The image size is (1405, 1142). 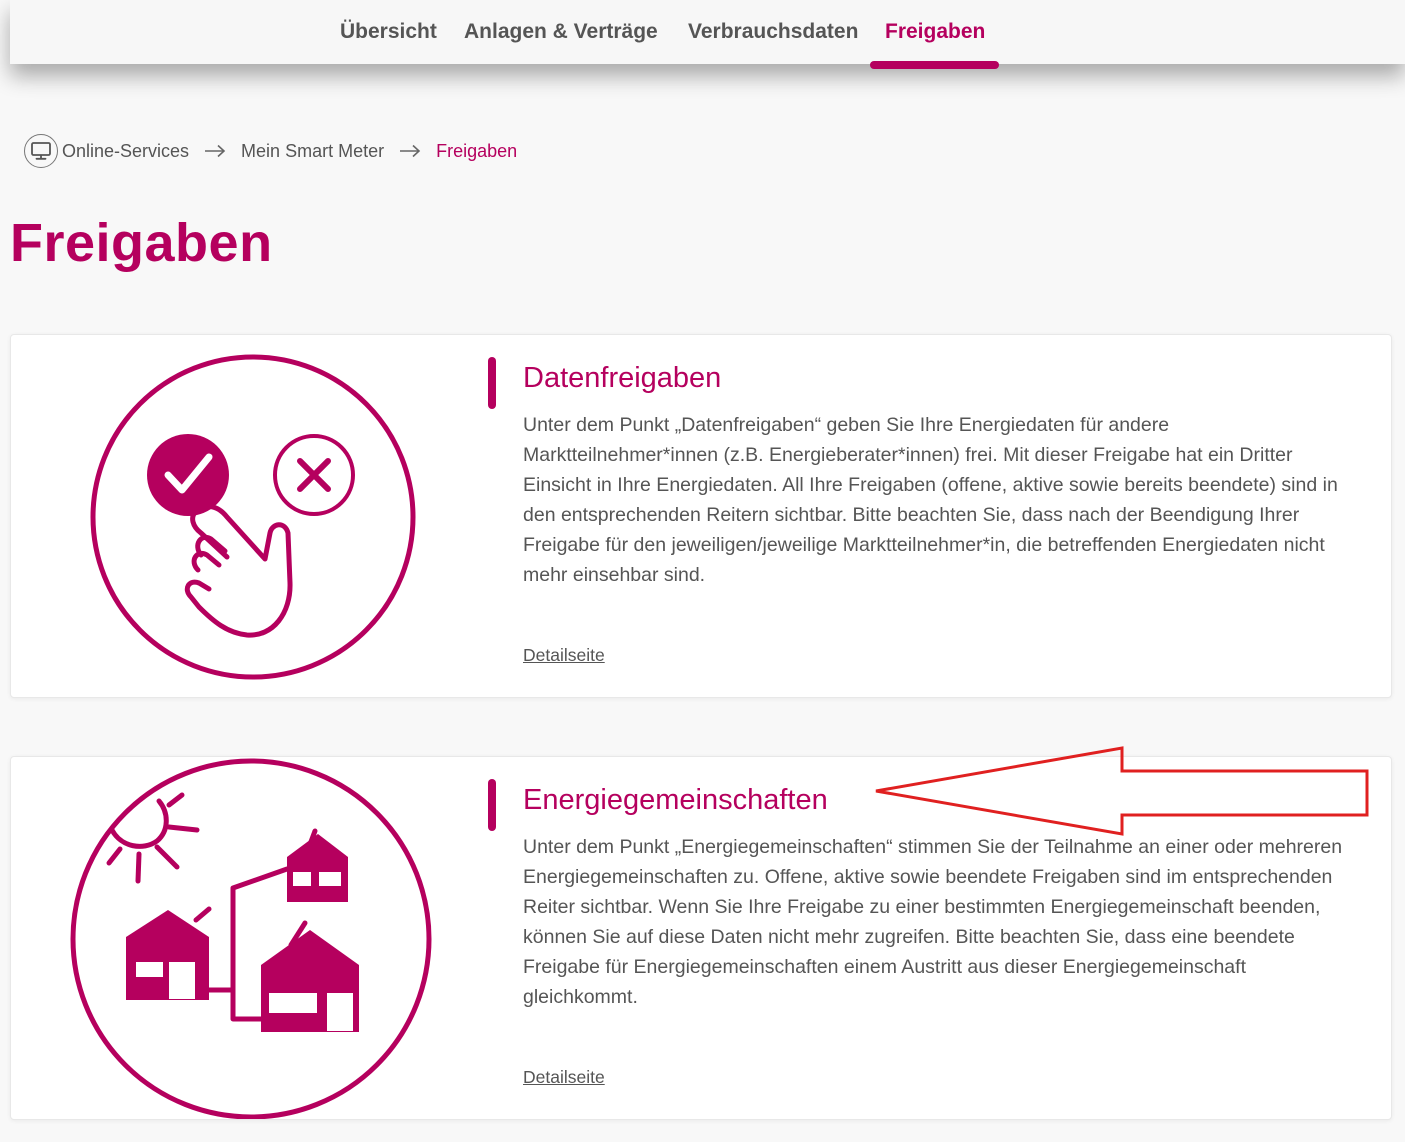 What do you see at coordinates (125, 151) in the screenshot?
I see `breadcrumb-online-services: Online-Services` at bounding box center [125, 151].